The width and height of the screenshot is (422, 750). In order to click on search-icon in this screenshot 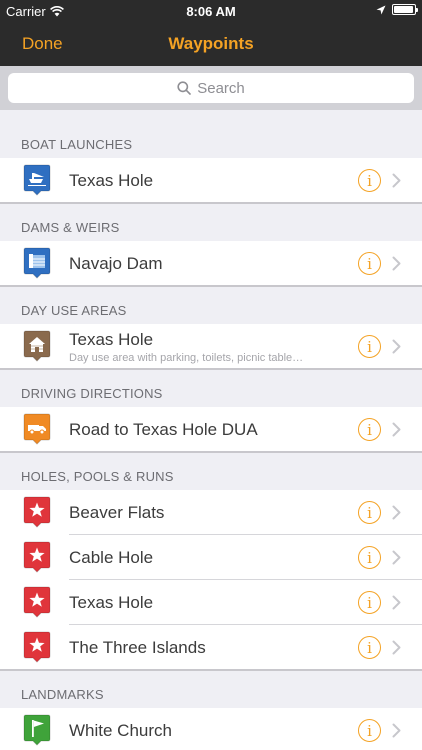, I will do `click(184, 88)`.